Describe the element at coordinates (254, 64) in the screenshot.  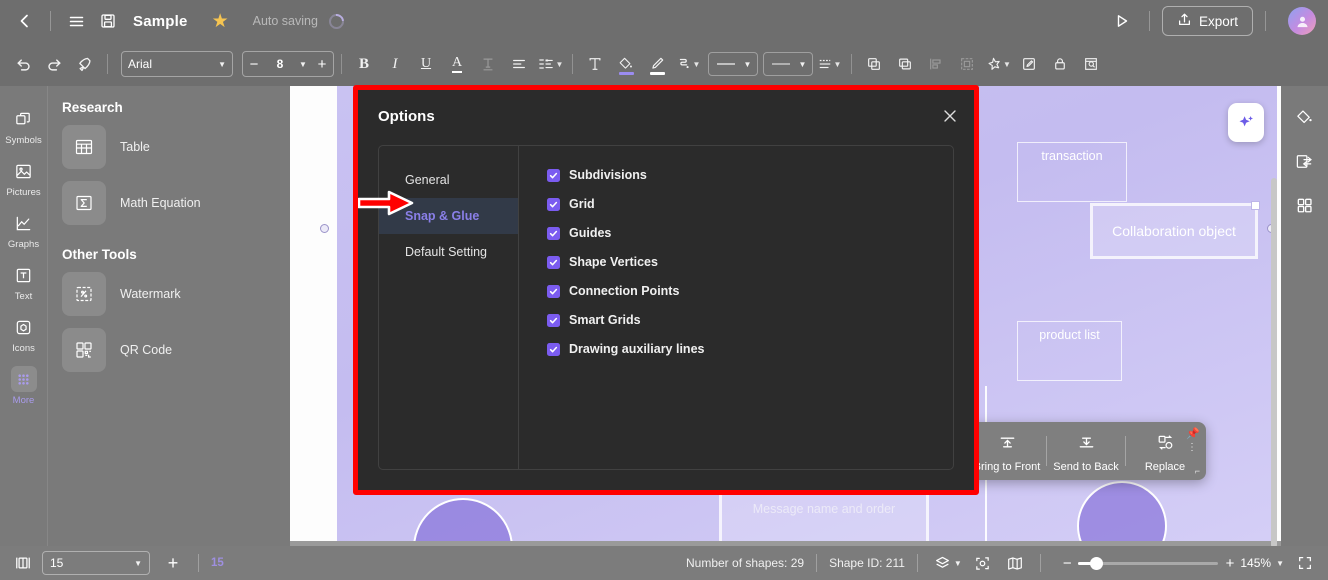
I see `font-size-decrease-button: −` at that location.